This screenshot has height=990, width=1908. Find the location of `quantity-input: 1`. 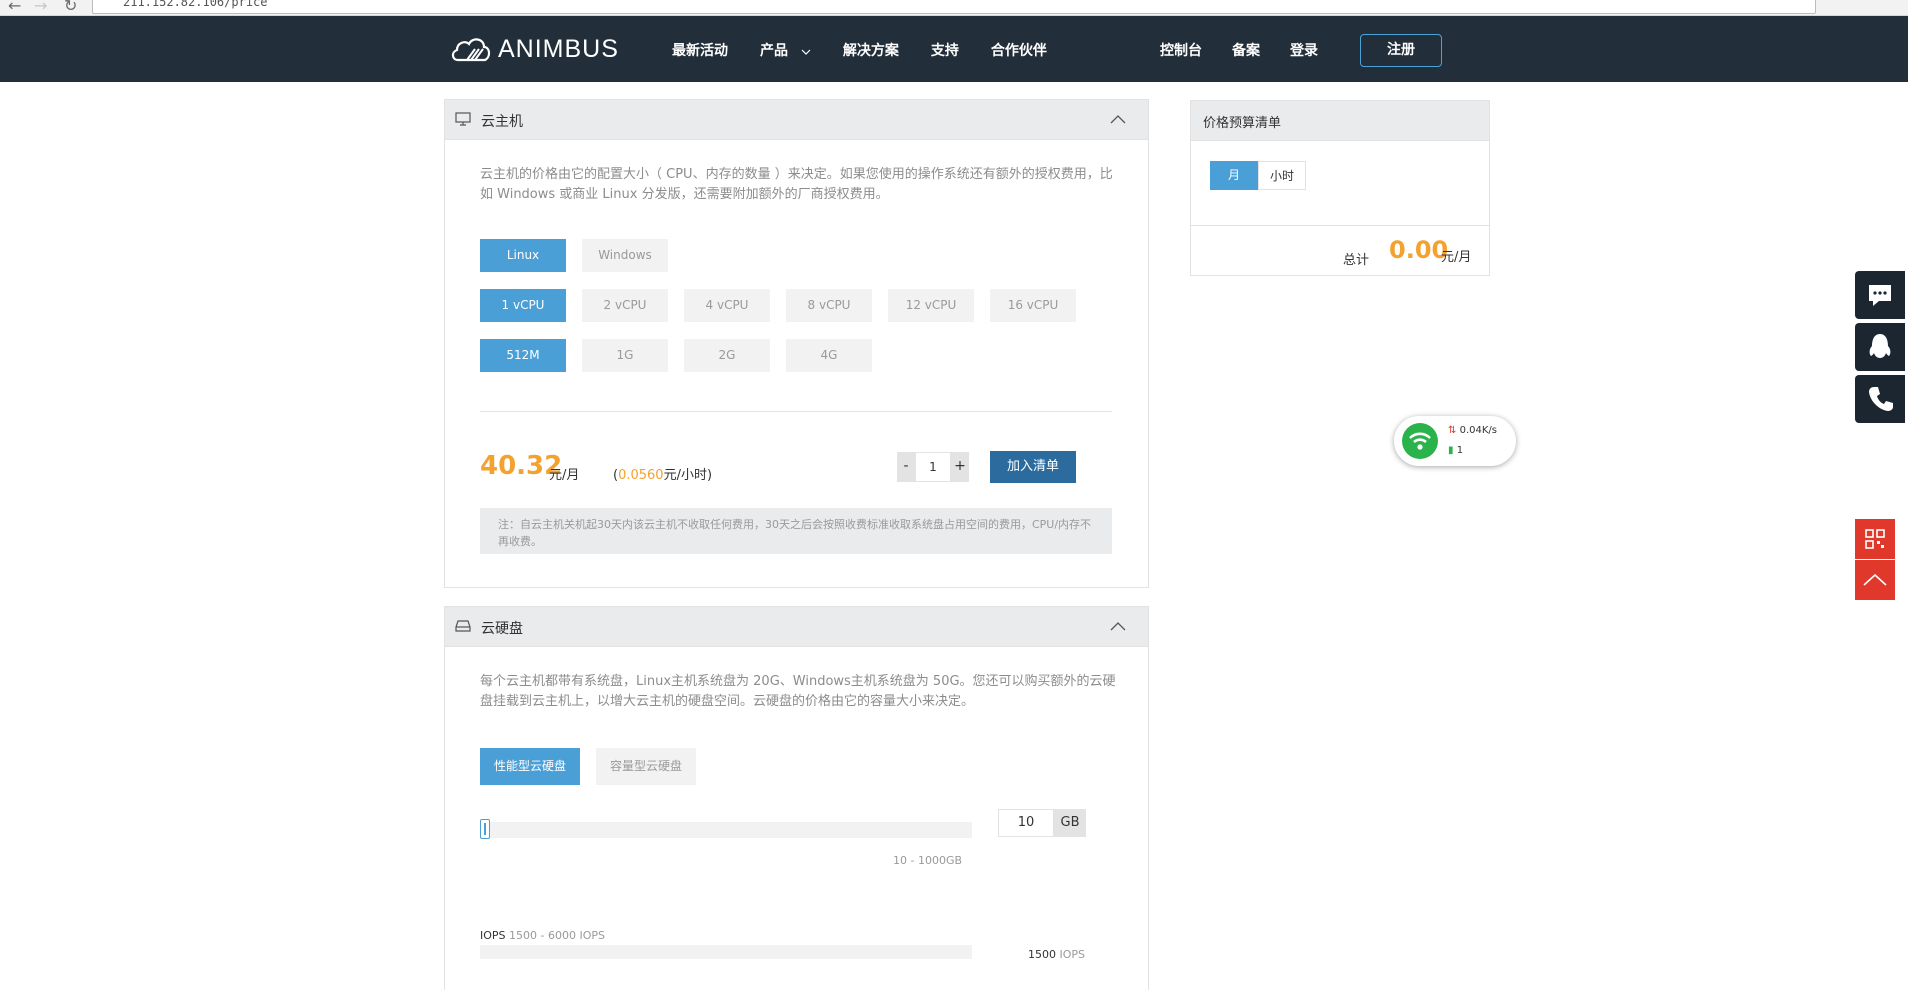

quantity-input: 1 is located at coordinates (933, 467).